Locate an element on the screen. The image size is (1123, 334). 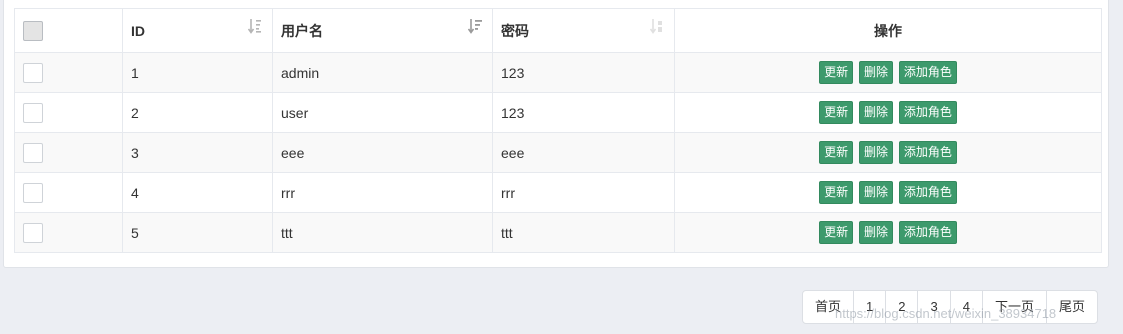
column-header-ops: 操作 is located at coordinates (888, 30).